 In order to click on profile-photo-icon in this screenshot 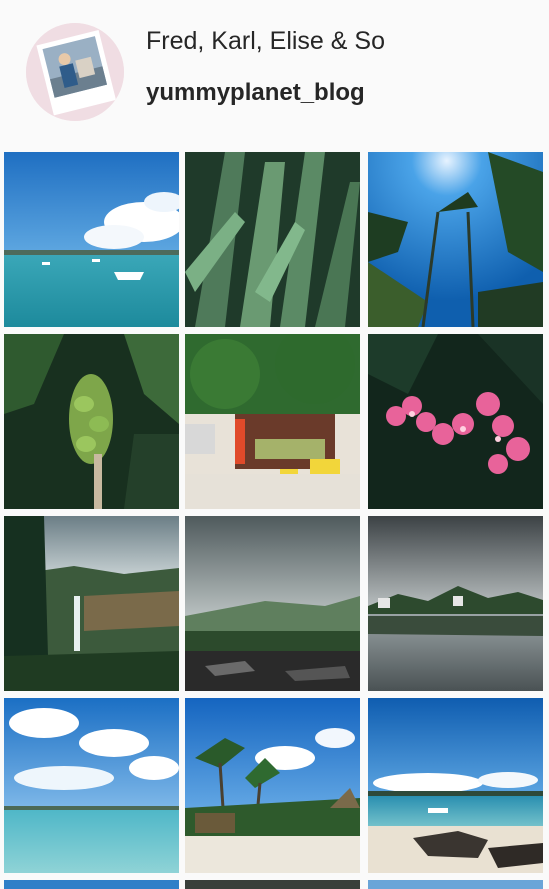, I will do `click(75, 72)`.